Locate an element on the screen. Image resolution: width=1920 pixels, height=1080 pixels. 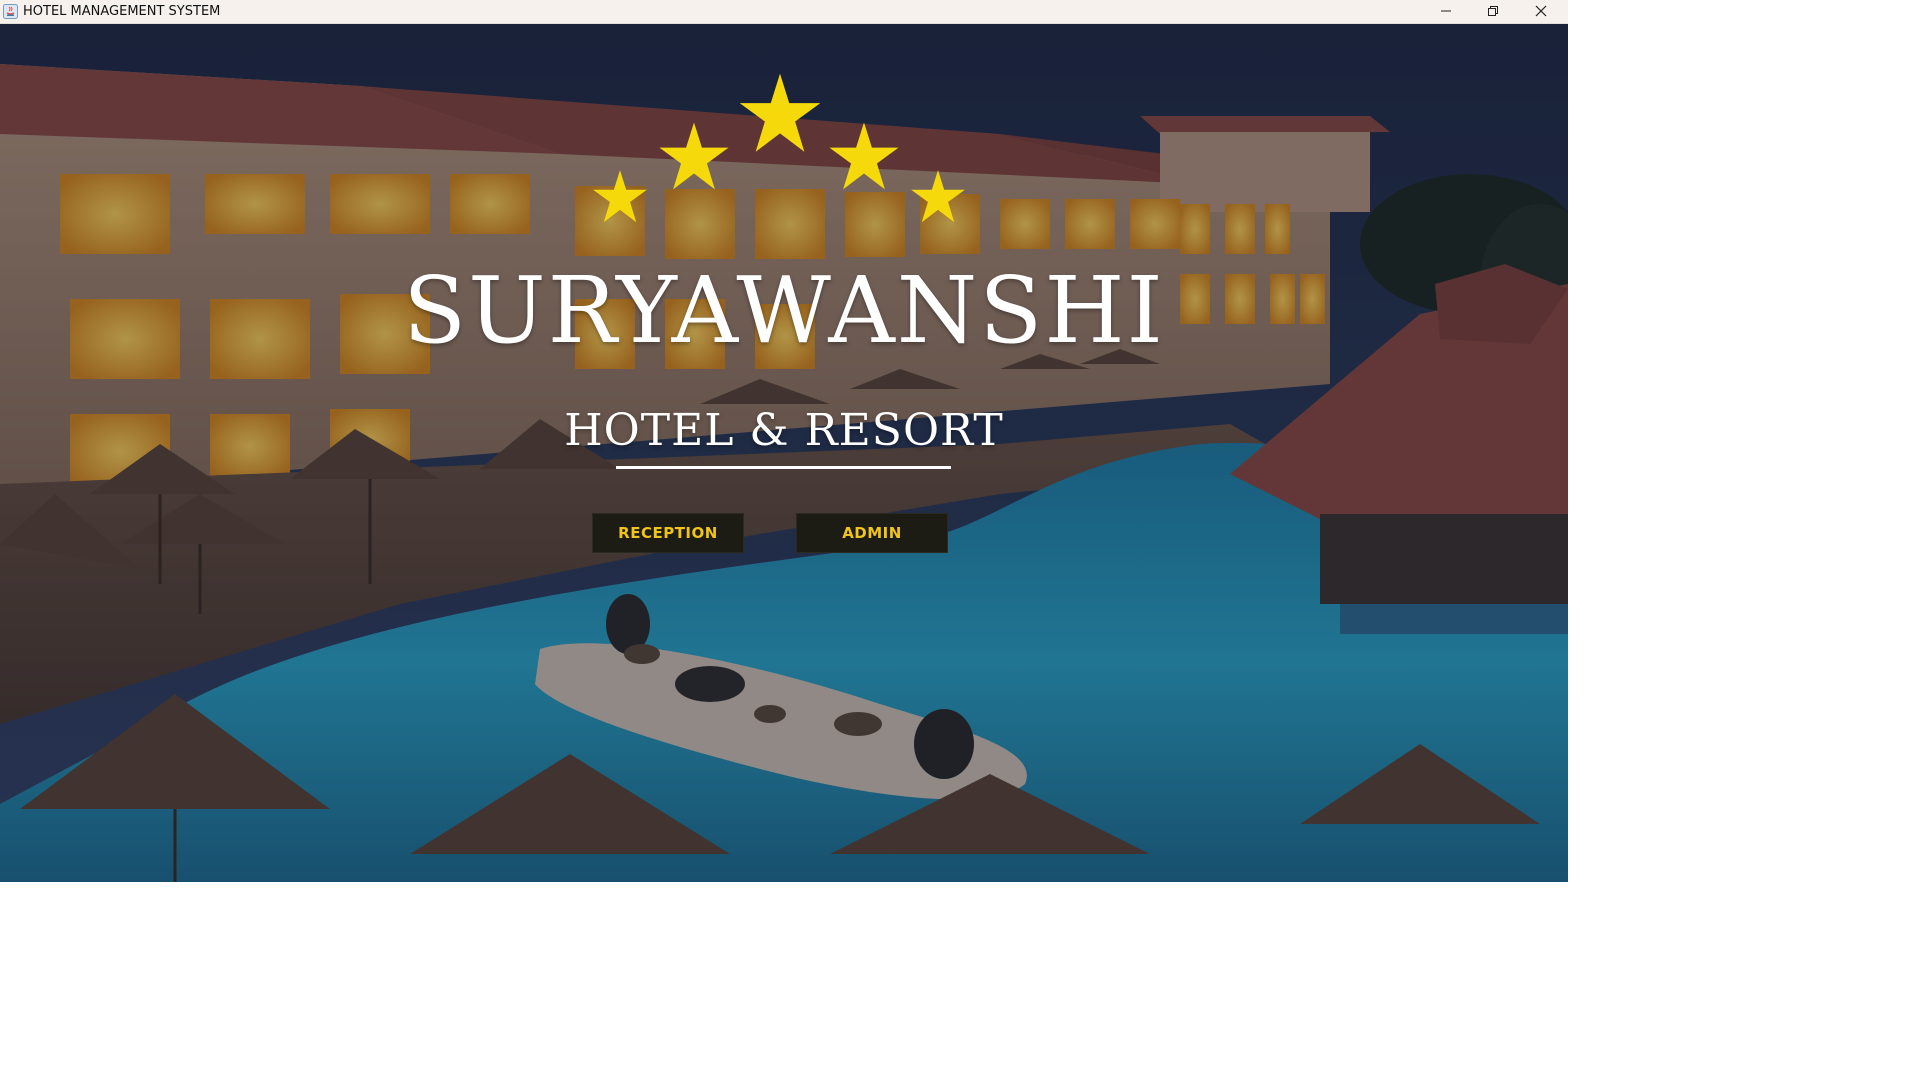
maximize-icon is located at coordinates (1493, 11).